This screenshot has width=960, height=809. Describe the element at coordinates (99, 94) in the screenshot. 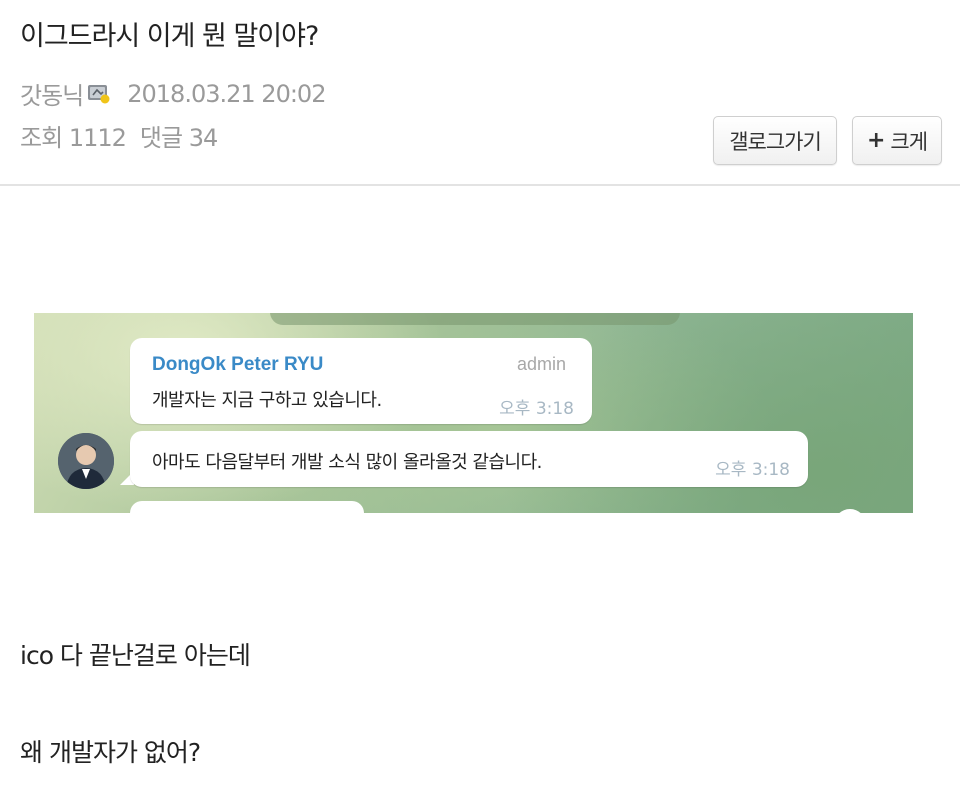

I see `level-badge-icon` at that location.